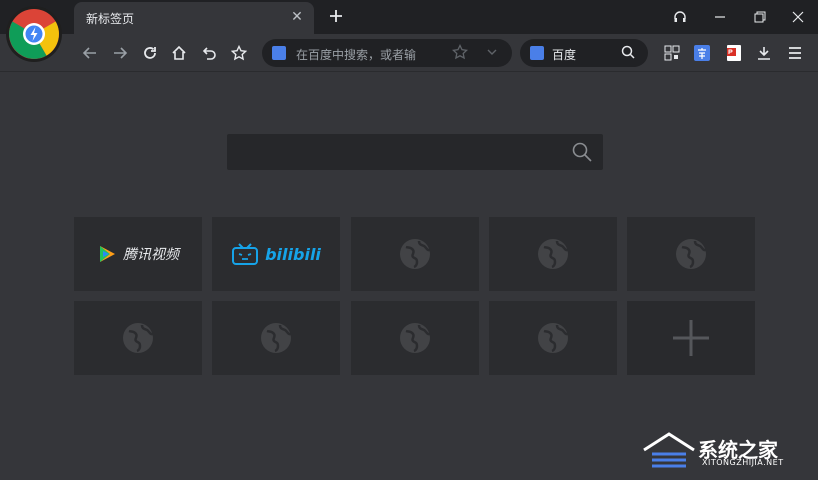 This screenshot has width=818, height=480. Describe the element at coordinates (293, 254) in the screenshot. I see `tile-label: bilibili` at that location.